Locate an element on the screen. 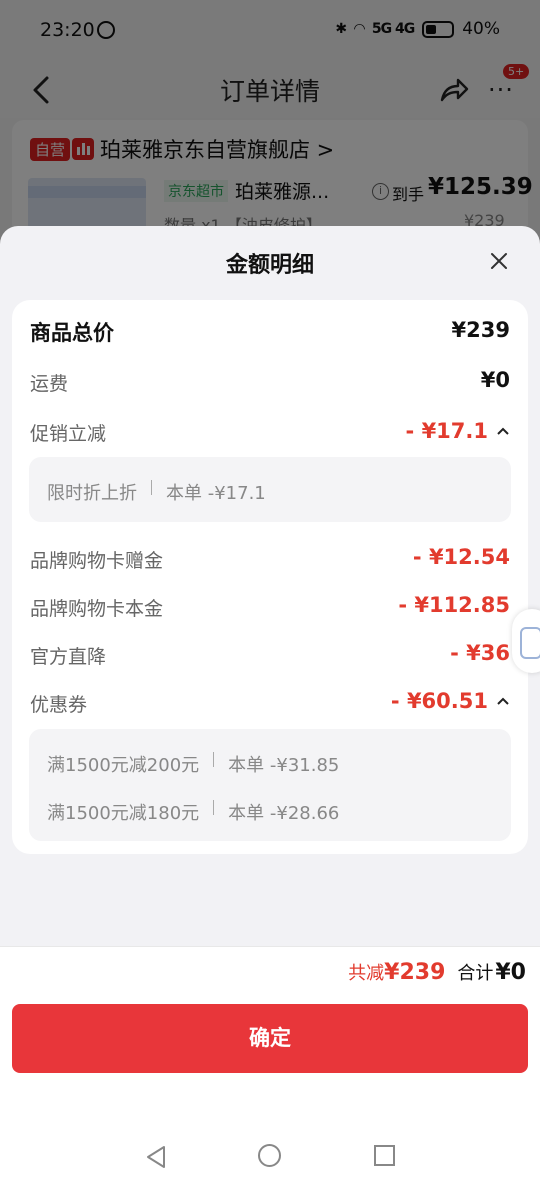 The width and height of the screenshot is (540, 1185). coupon-detail-name: 满1500元减180元 is located at coordinates (123, 813).